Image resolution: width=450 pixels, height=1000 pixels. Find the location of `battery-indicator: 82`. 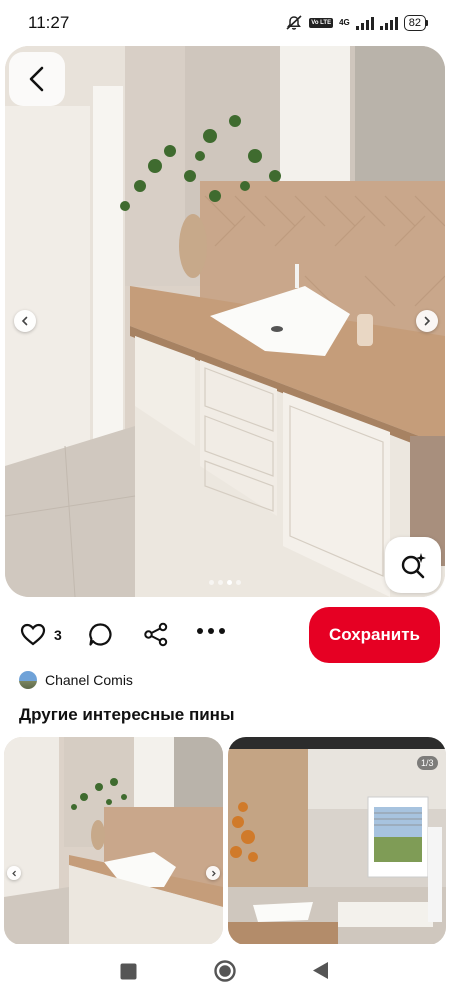

battery-indicator: 82 is located at coordinates (415, 23).